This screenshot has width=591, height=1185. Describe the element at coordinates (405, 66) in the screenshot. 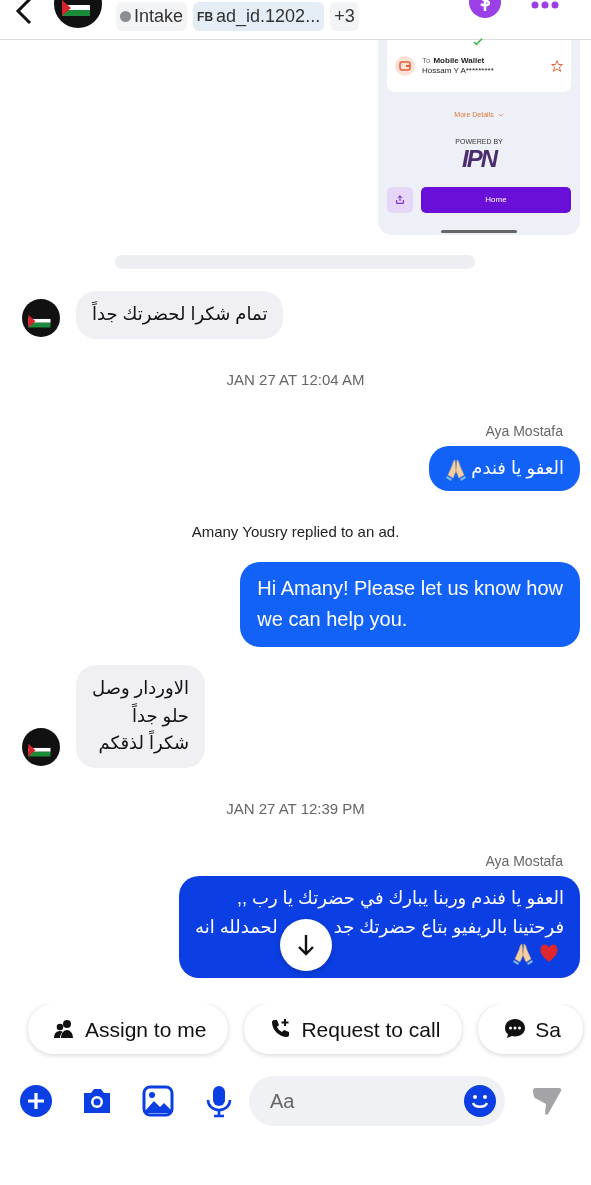

I see `wallet-icon` at that location.